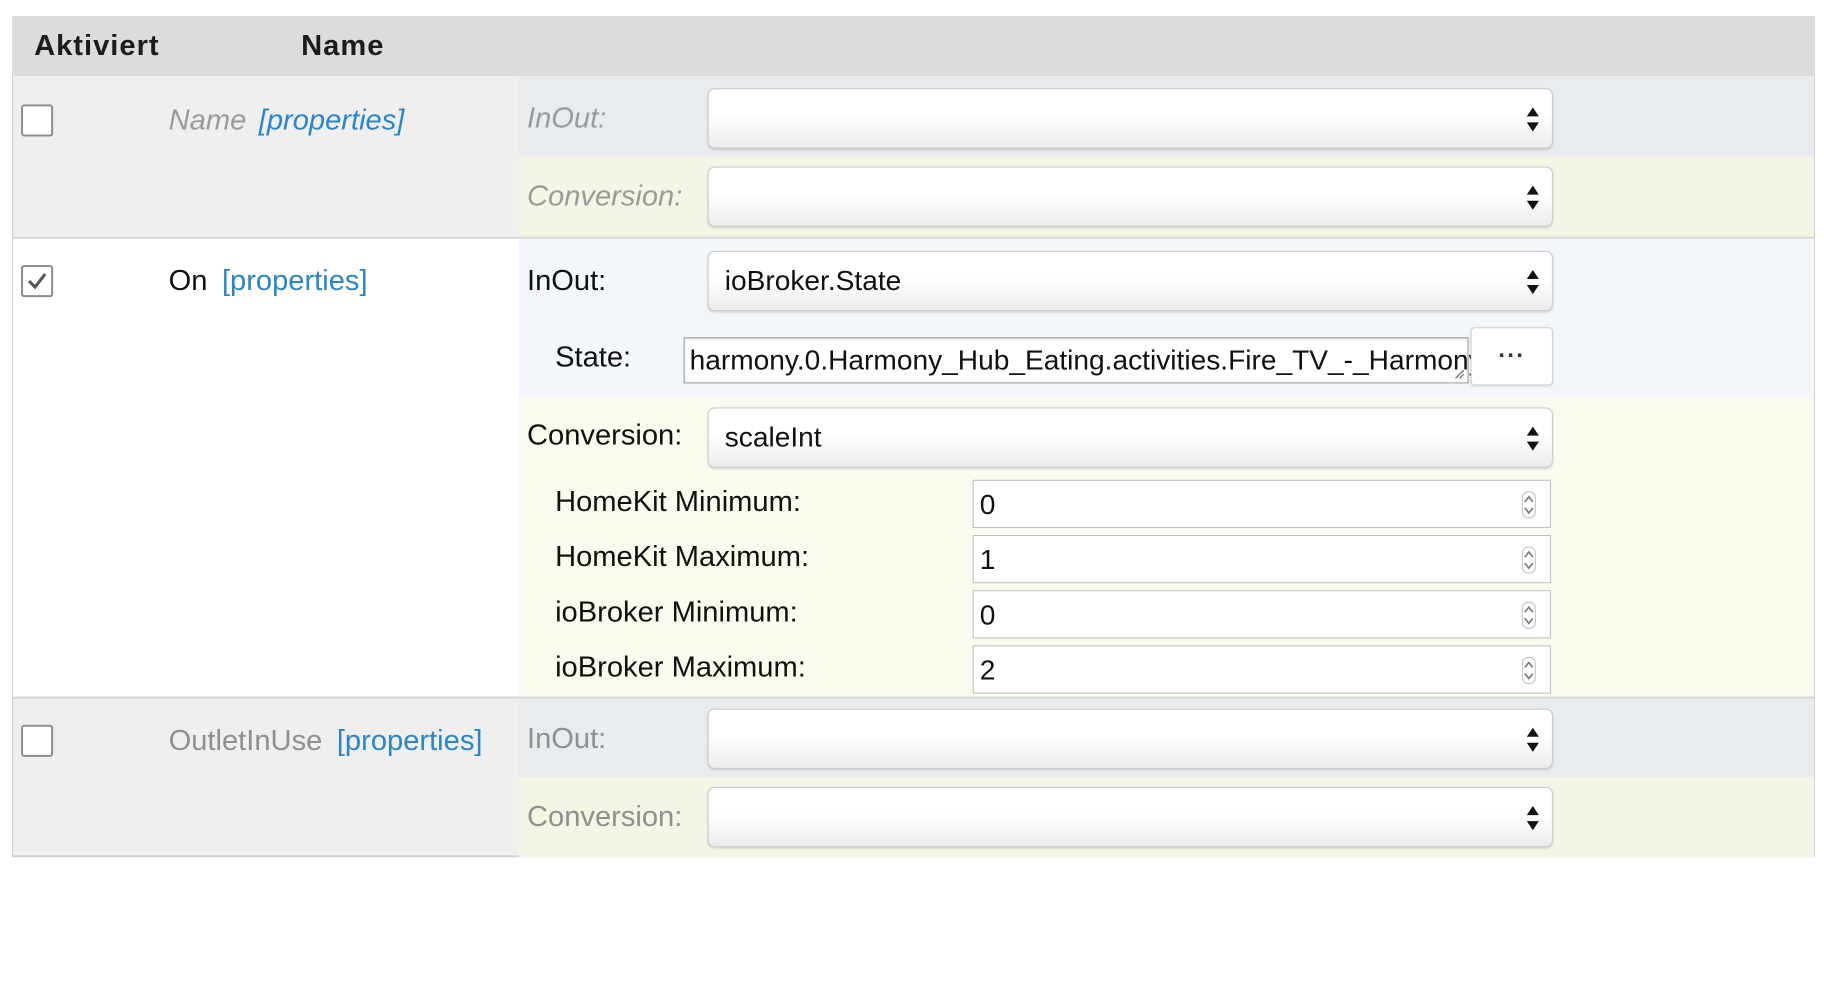  What do you see at coordinates (188, 281) in the screenshot?
I see `characteristic-name: On` at bounding box center [188, 281].